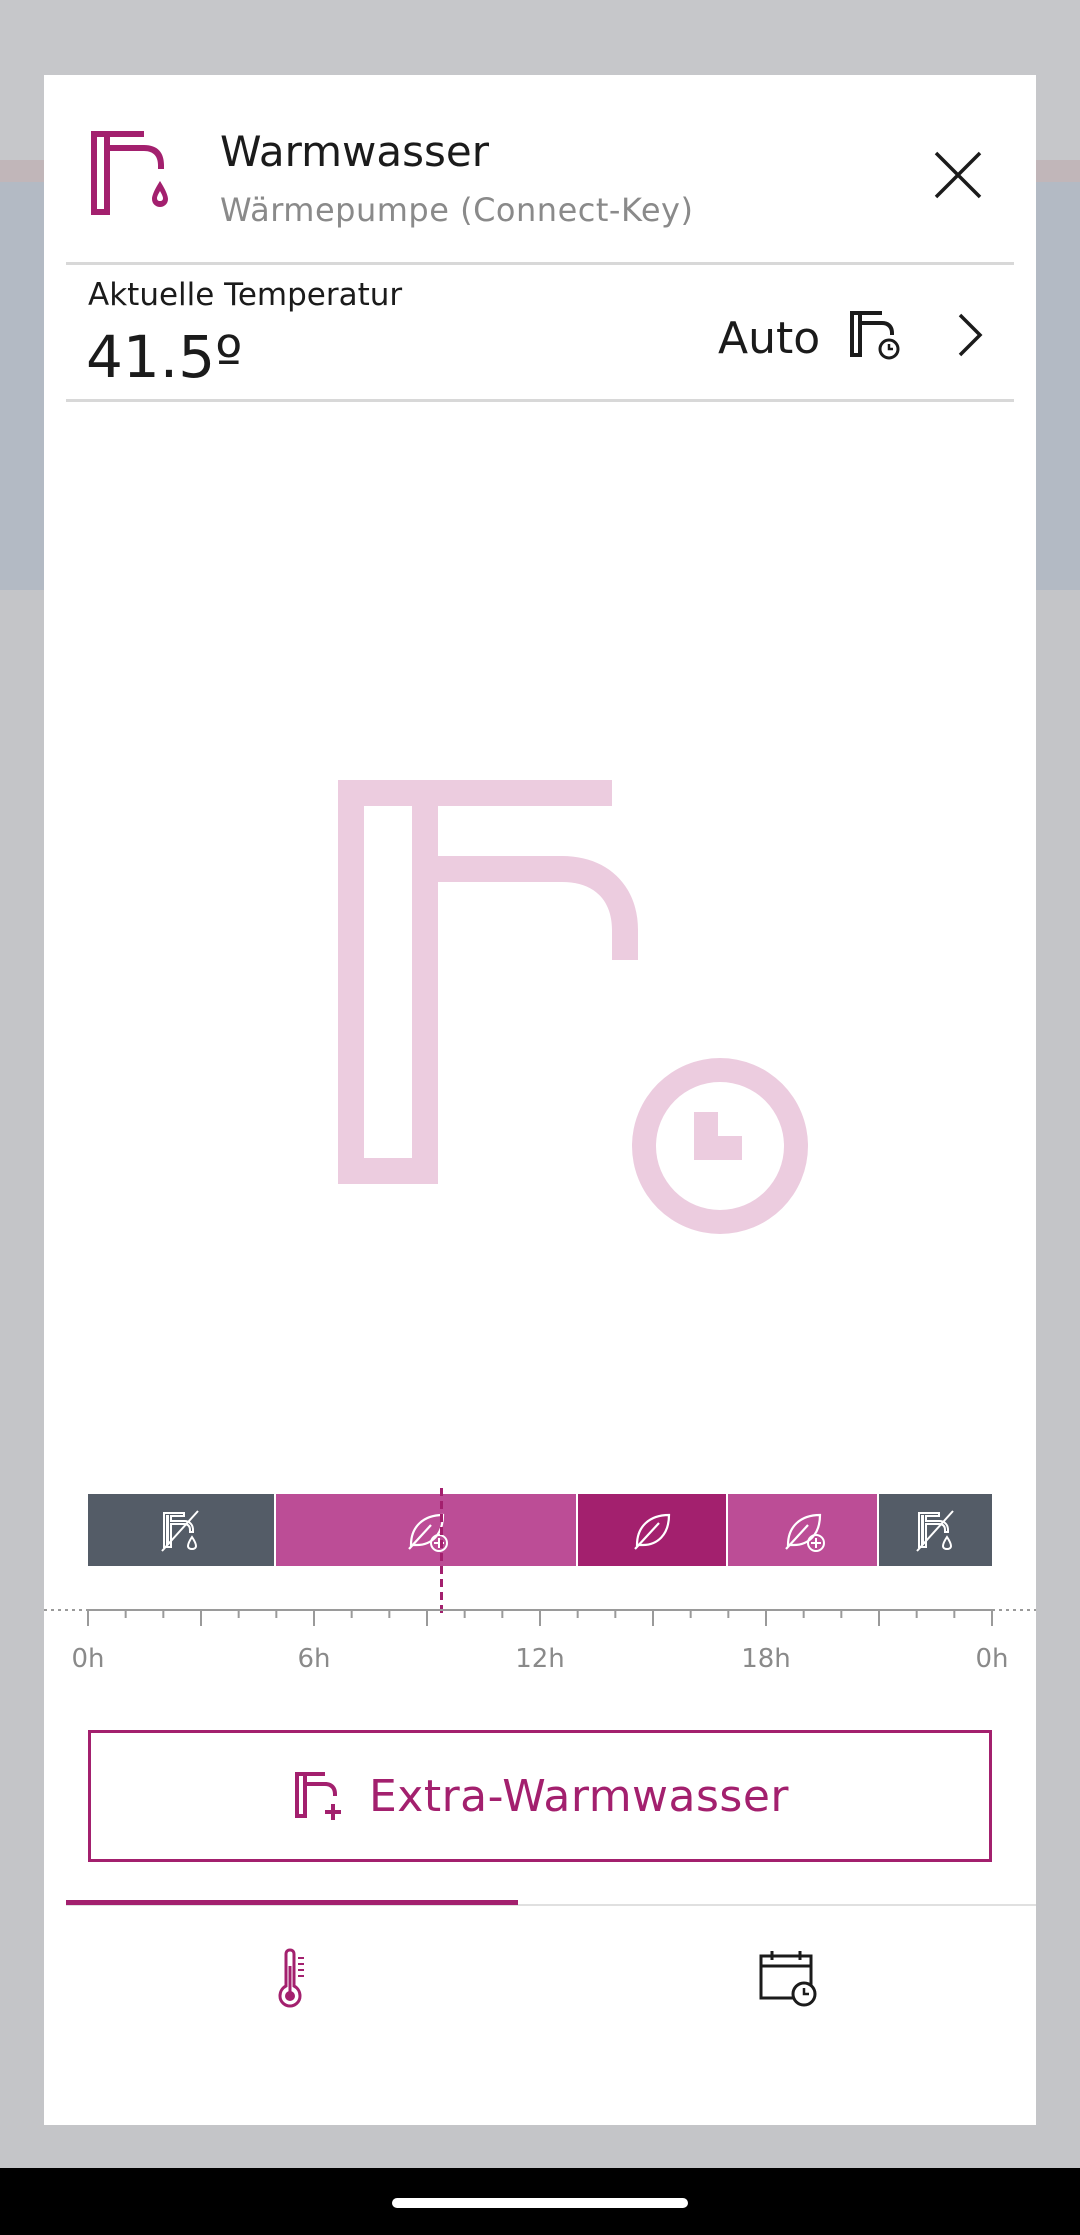  What do you see at coordinates (769, 338) in the screenshot?
I see `mode-label: Auto` at bounding box center [769, 338].